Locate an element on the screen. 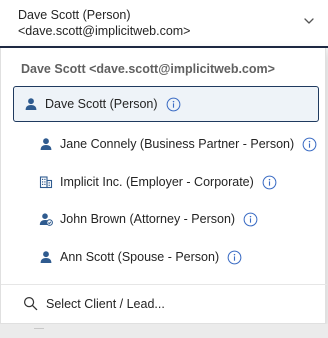  option-label: Jane Connely (Business Partner - Person) is located at coordinates (177, 144).